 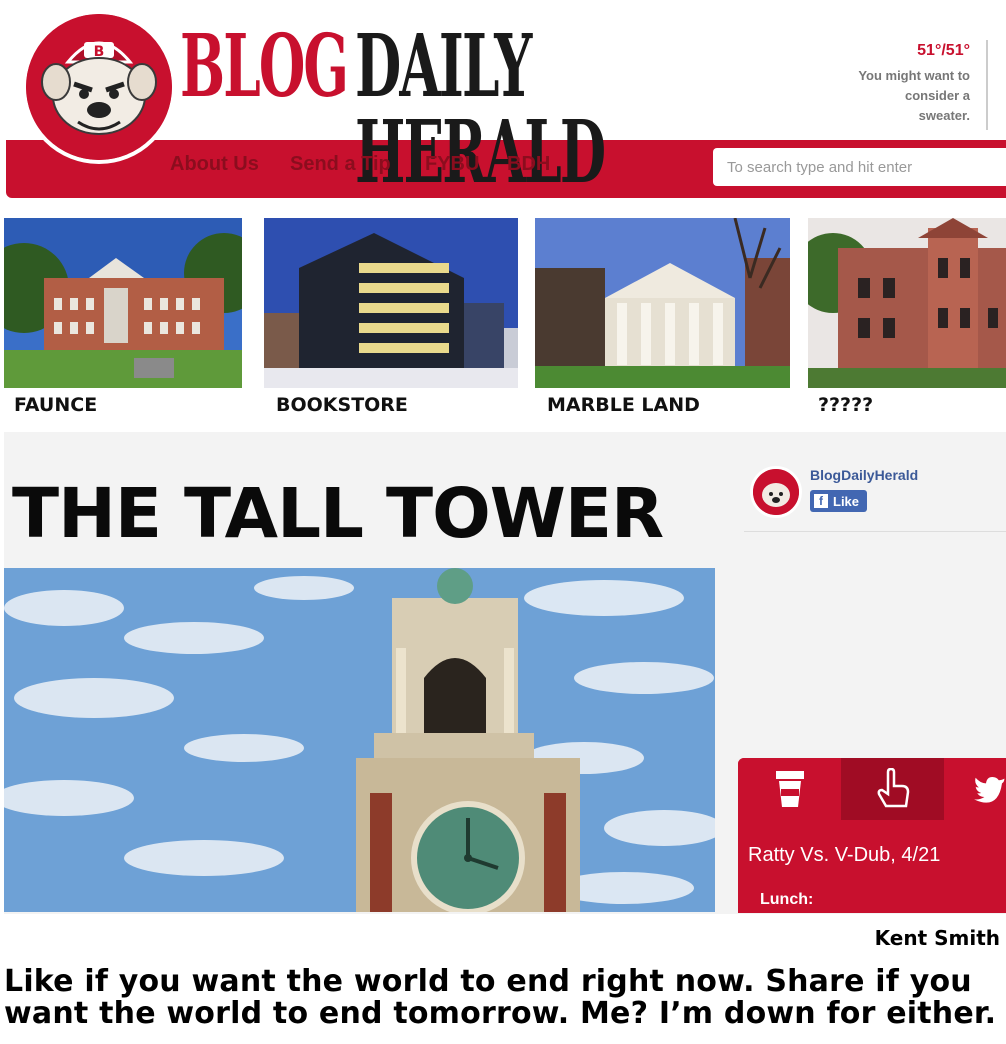 What do you see at coordinates (872, 835) in the screenshot?
I see `dining-widget` at bounding box center [872, 835].